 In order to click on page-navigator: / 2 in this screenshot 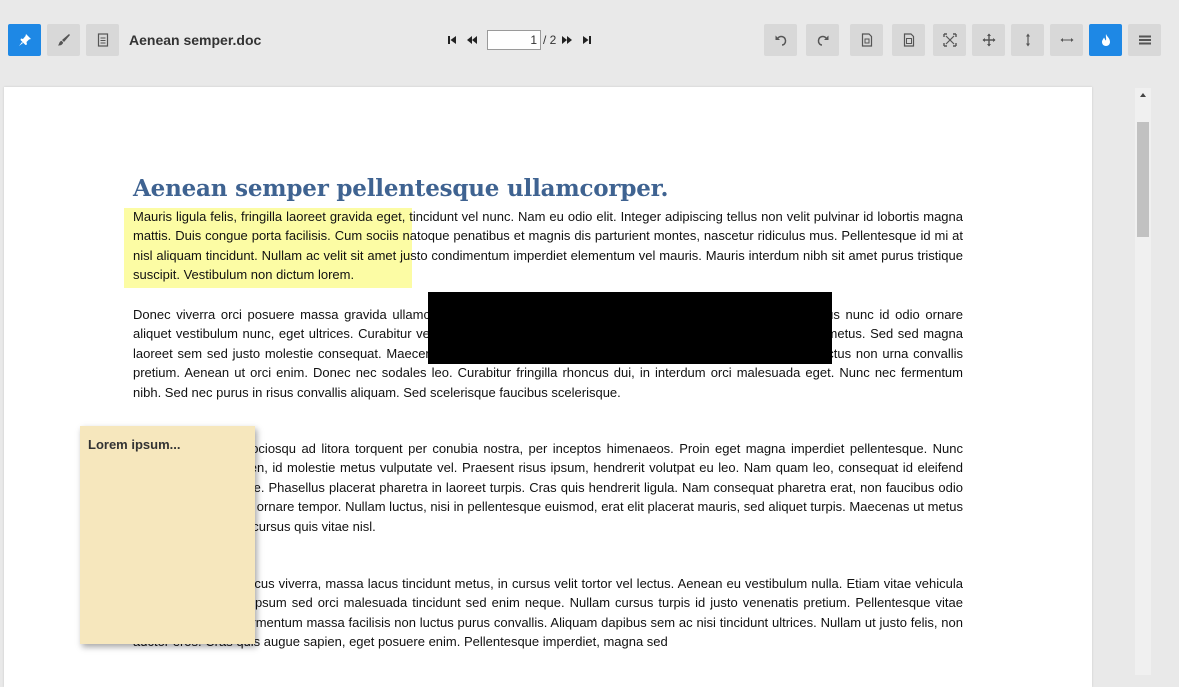, I will do `click(519, 40)`.